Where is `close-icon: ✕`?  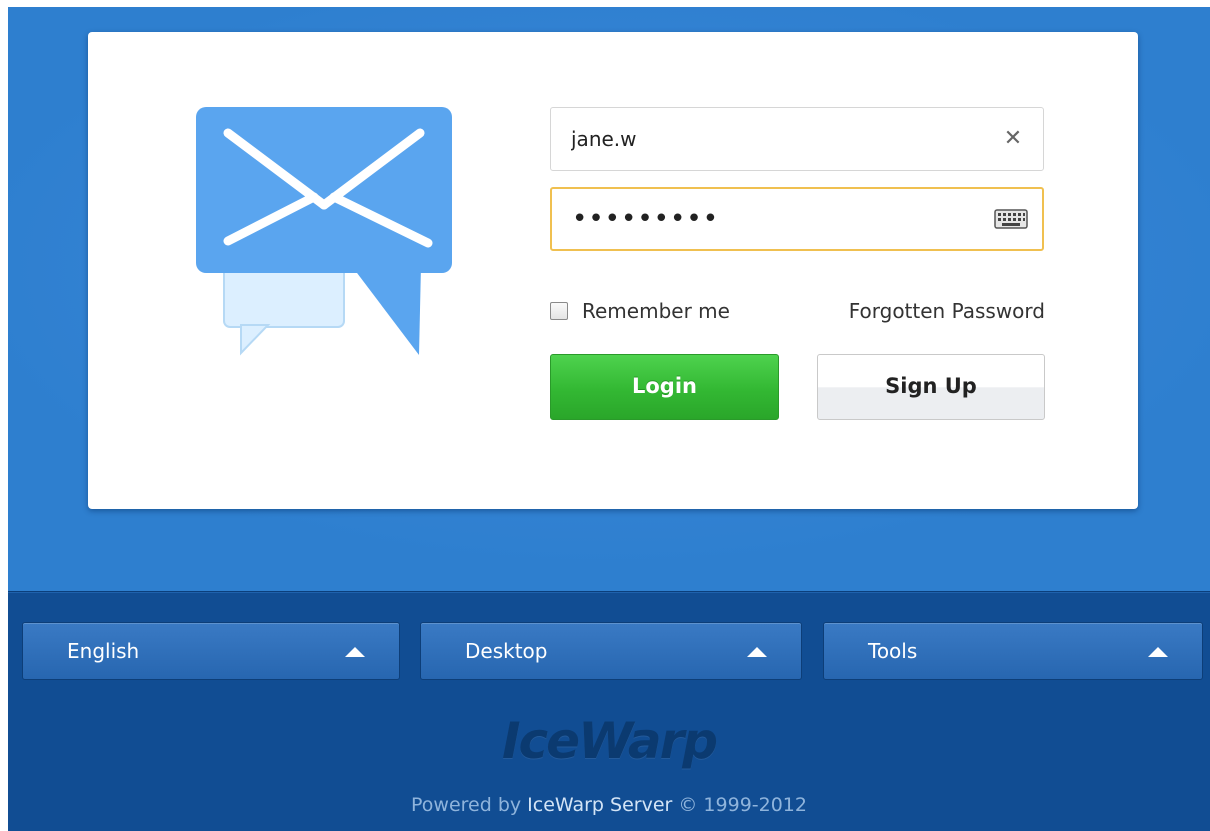
close-icon: ✕ is located at coordinates (1013, 139).